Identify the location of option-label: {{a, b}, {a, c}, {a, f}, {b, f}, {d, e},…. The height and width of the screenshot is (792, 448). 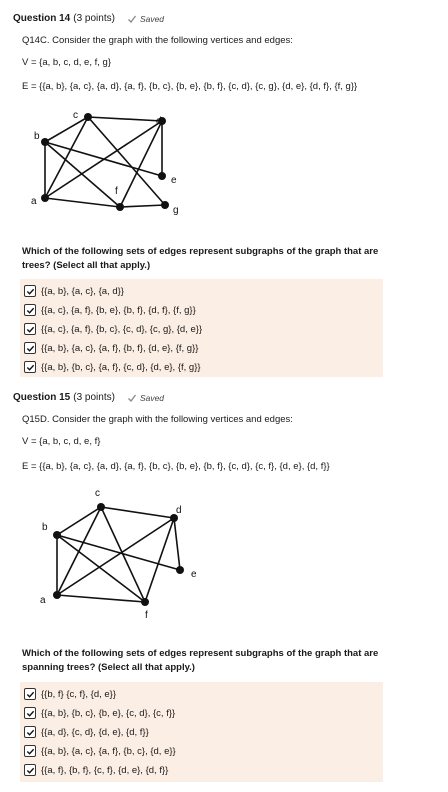
(120, 348).